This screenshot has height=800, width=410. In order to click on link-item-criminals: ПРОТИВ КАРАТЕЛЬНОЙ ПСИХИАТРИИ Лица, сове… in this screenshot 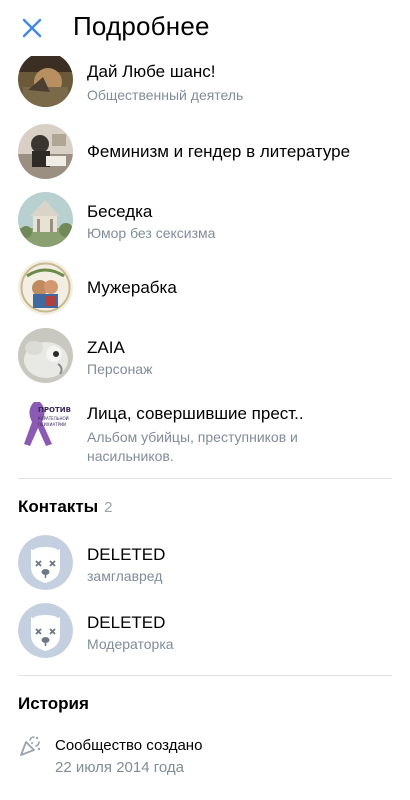, I will do `click(205, 434)`.